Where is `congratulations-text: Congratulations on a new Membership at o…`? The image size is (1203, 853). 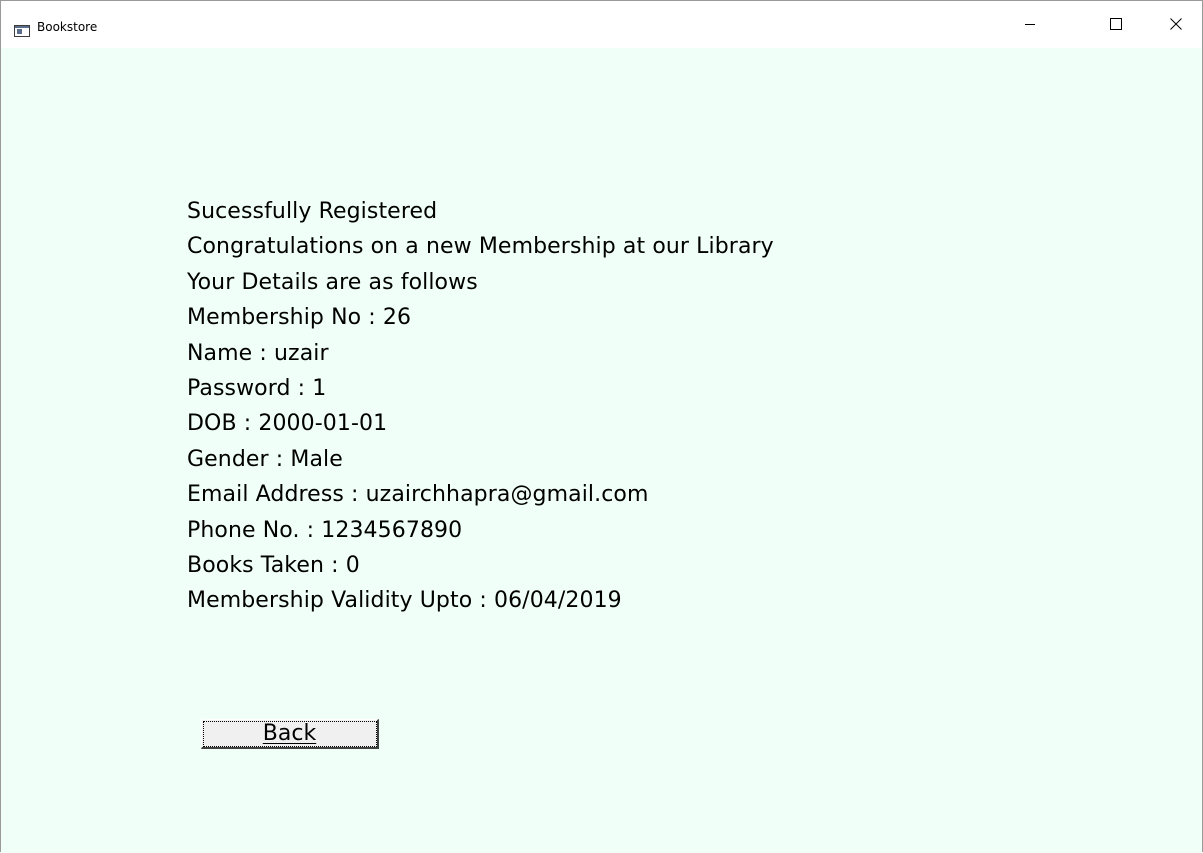 congratulations-text: Congratulations on a new Membership at o… is located at coordinates (480, 247).